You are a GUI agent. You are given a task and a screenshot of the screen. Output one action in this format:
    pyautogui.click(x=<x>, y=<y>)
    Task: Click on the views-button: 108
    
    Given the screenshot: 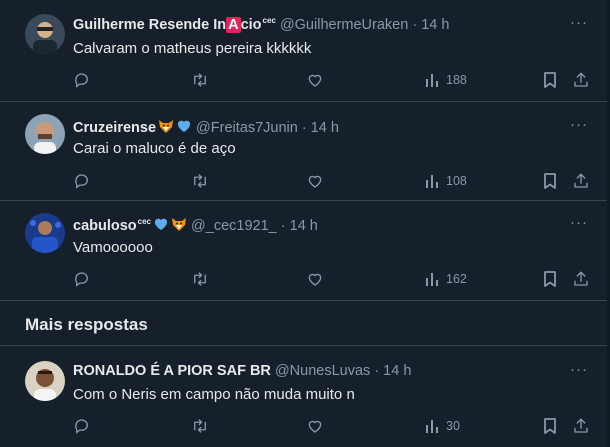 What is the action you would take?
    pyautogui.click(x=445, y=181)
    